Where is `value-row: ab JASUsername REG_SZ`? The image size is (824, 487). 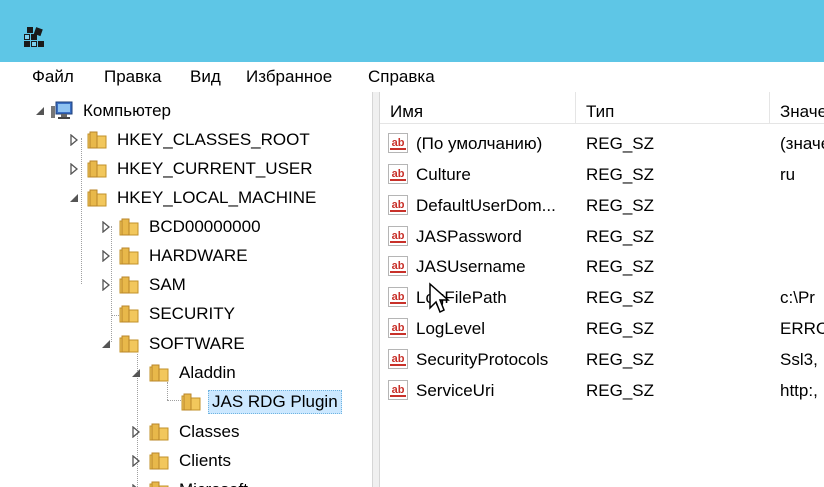 value-row: ab JASUsername REG_SZ is located at coordinates (602, 267).